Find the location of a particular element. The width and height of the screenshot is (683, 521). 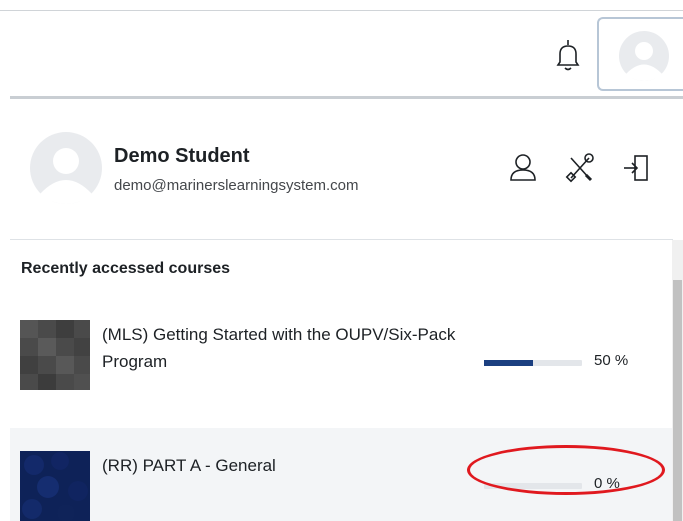

highlight-annotation is located at coordinates (566, 470).